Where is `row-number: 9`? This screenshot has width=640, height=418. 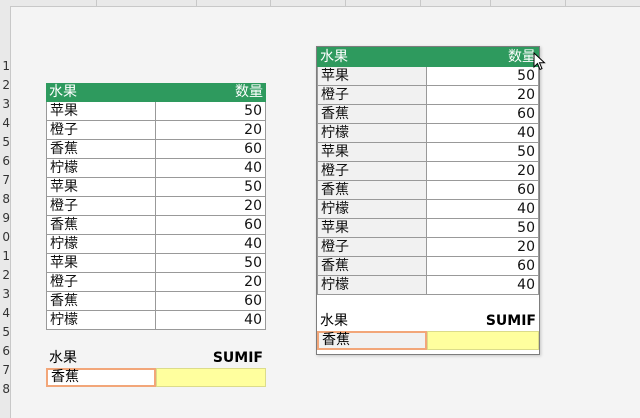 row-number: 9 is located at coordinates (5, 218).